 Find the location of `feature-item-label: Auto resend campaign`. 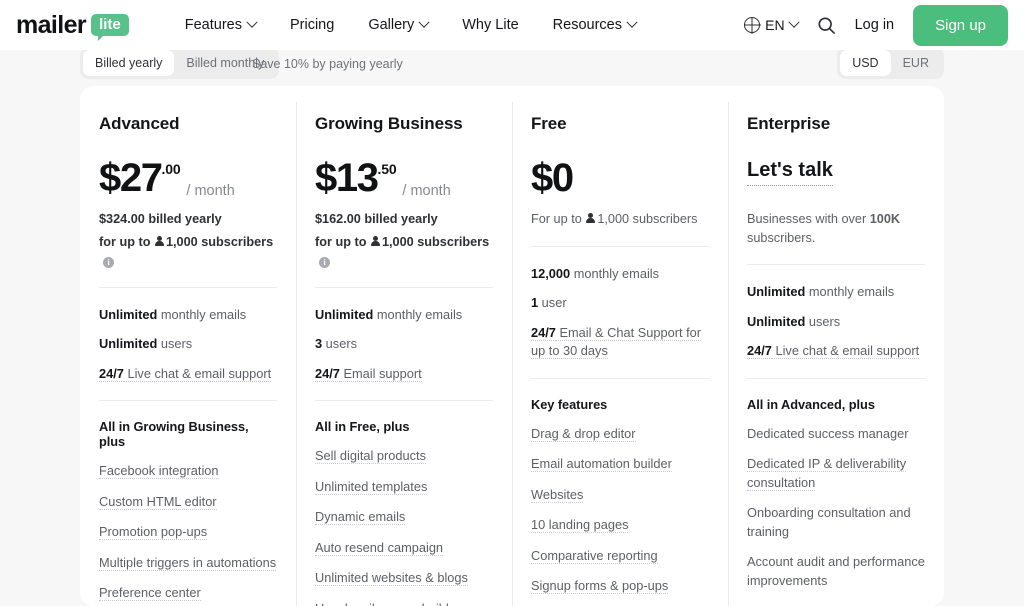

feature-item-label: Auto resend campaign is located at coordinates (379, 547).